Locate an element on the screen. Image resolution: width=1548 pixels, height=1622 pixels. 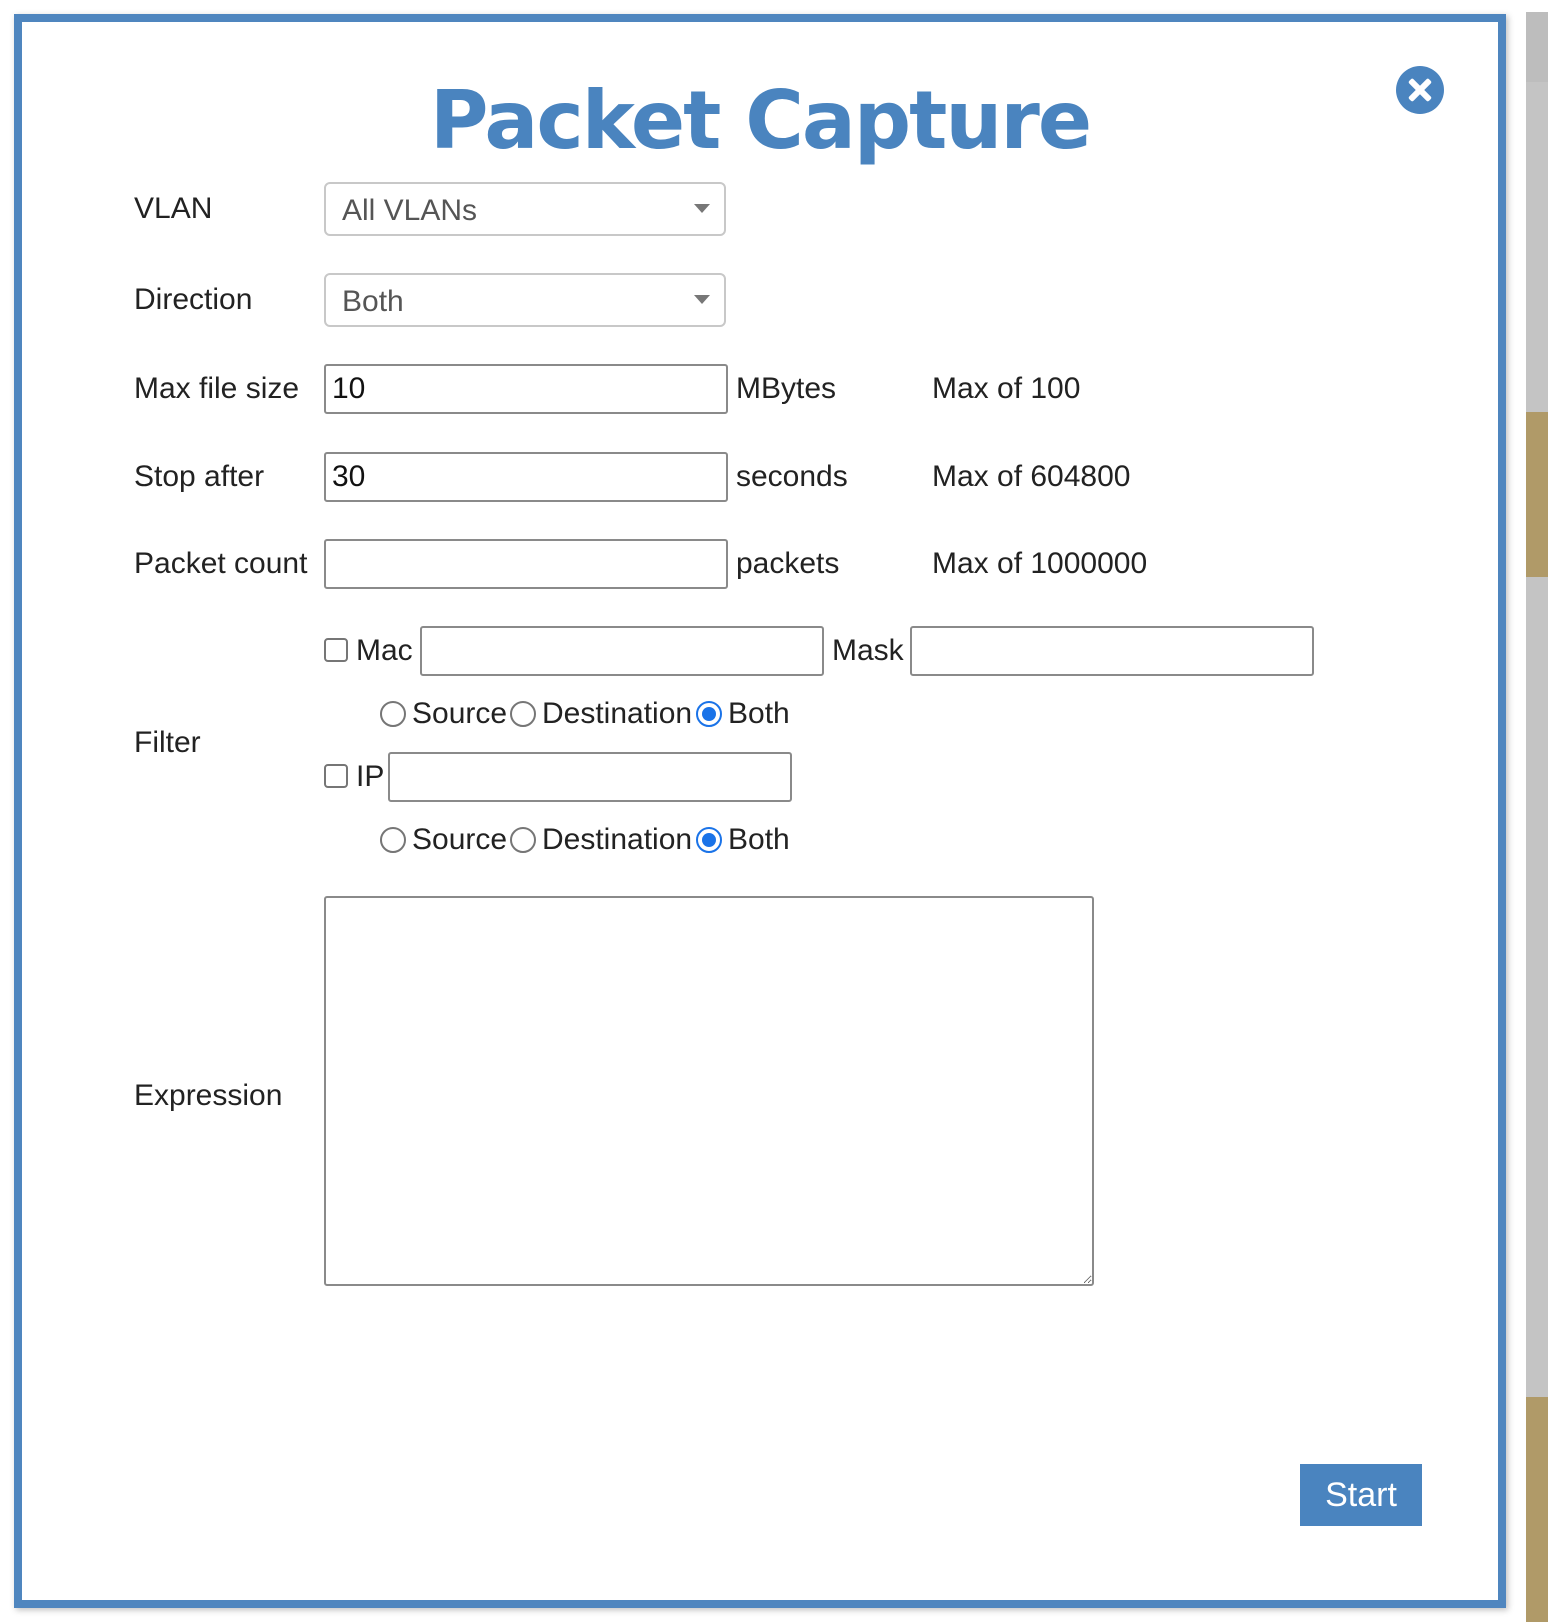
mac-filter-label: Mac is located at coordinates (384, 650).